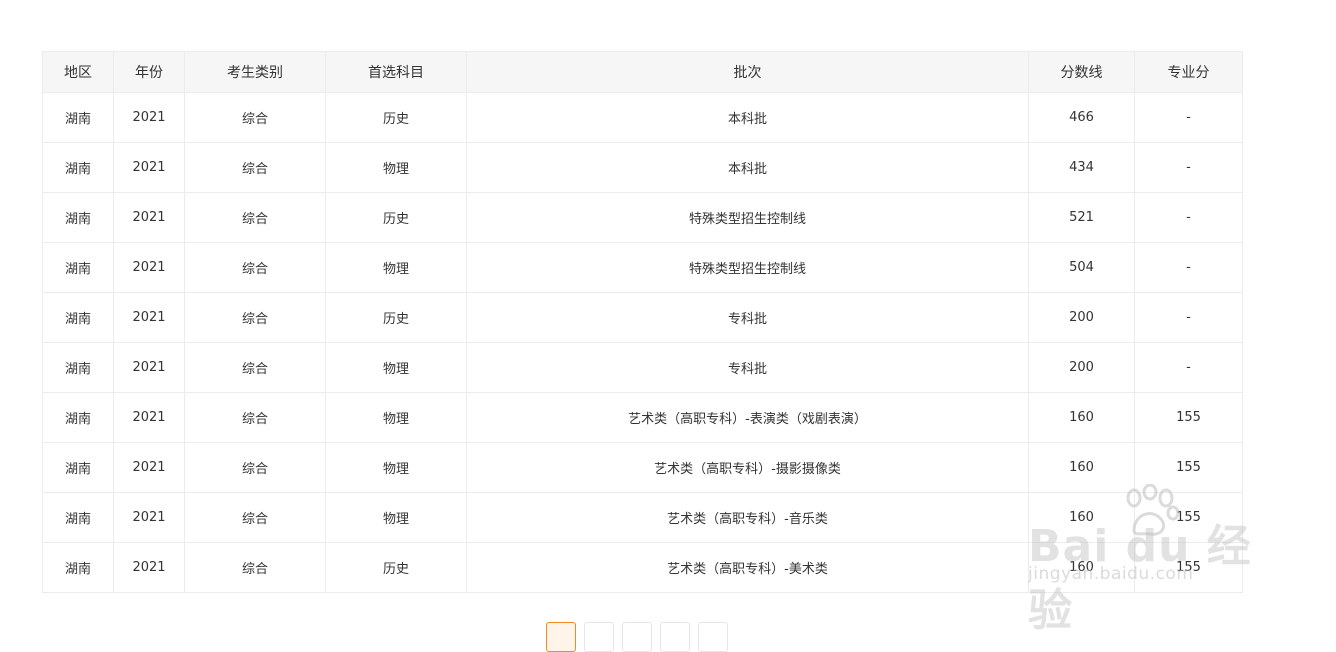 The height and width of the screenshot is (652, 1336). Describe the element at coordinates (1081, 72) in the screenshot. I see `header-score: 分数线` at that location.